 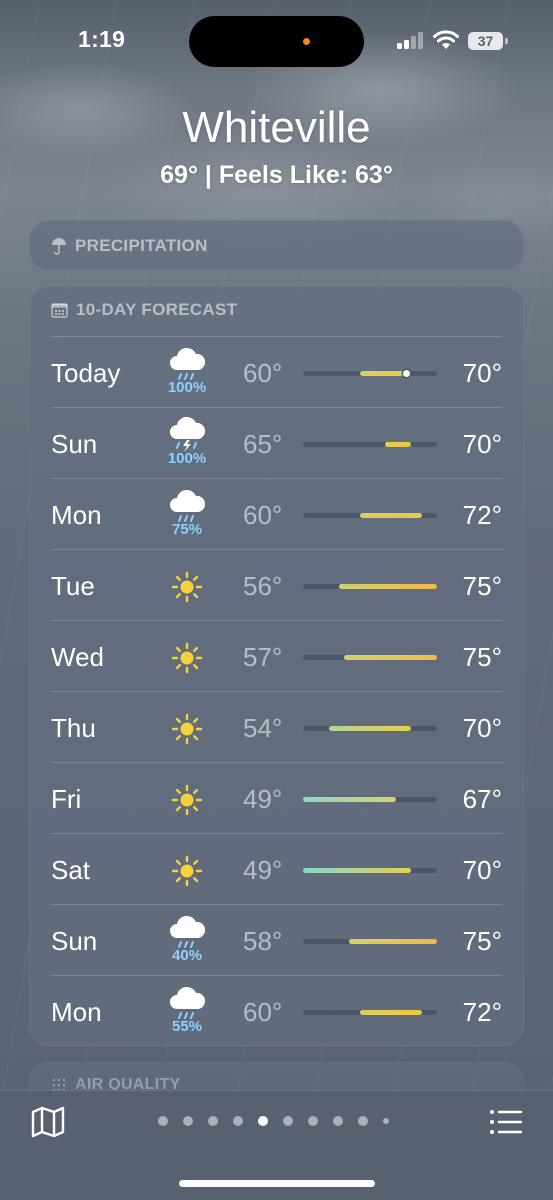 What do you see at coordinates (276, 939) in the screenshot?
I see `forecast-row: Sun 40% 58° 75°` at bounding box center [276, 939].